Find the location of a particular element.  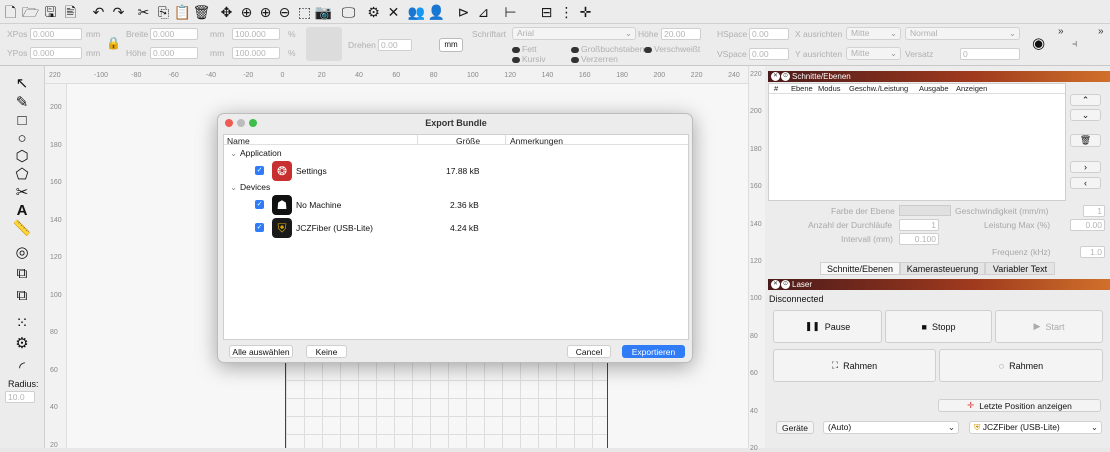

distribute-v-icon: ⋮ is located at coordinates (566, 11).